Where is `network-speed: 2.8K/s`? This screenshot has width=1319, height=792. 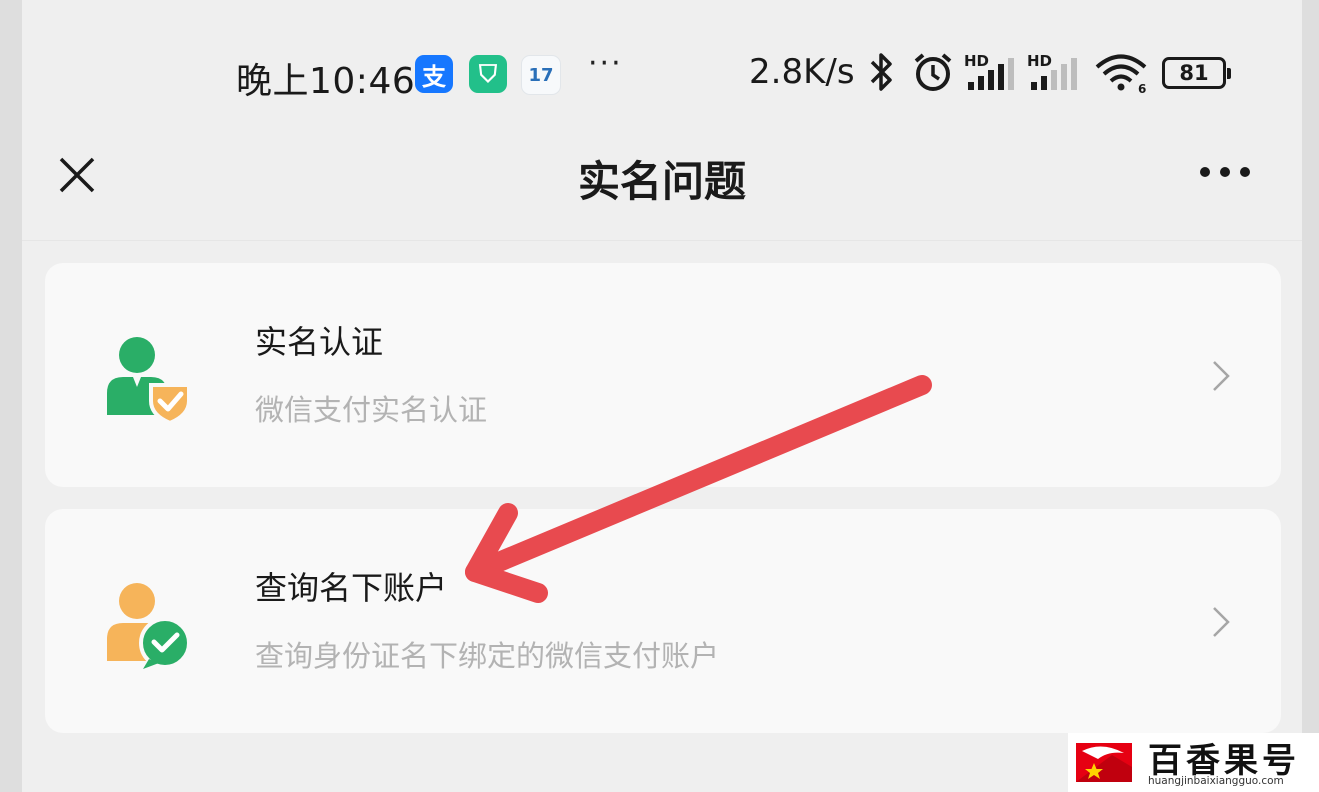
network-speed: 2.8K/s is located at coordinates (802, 72).